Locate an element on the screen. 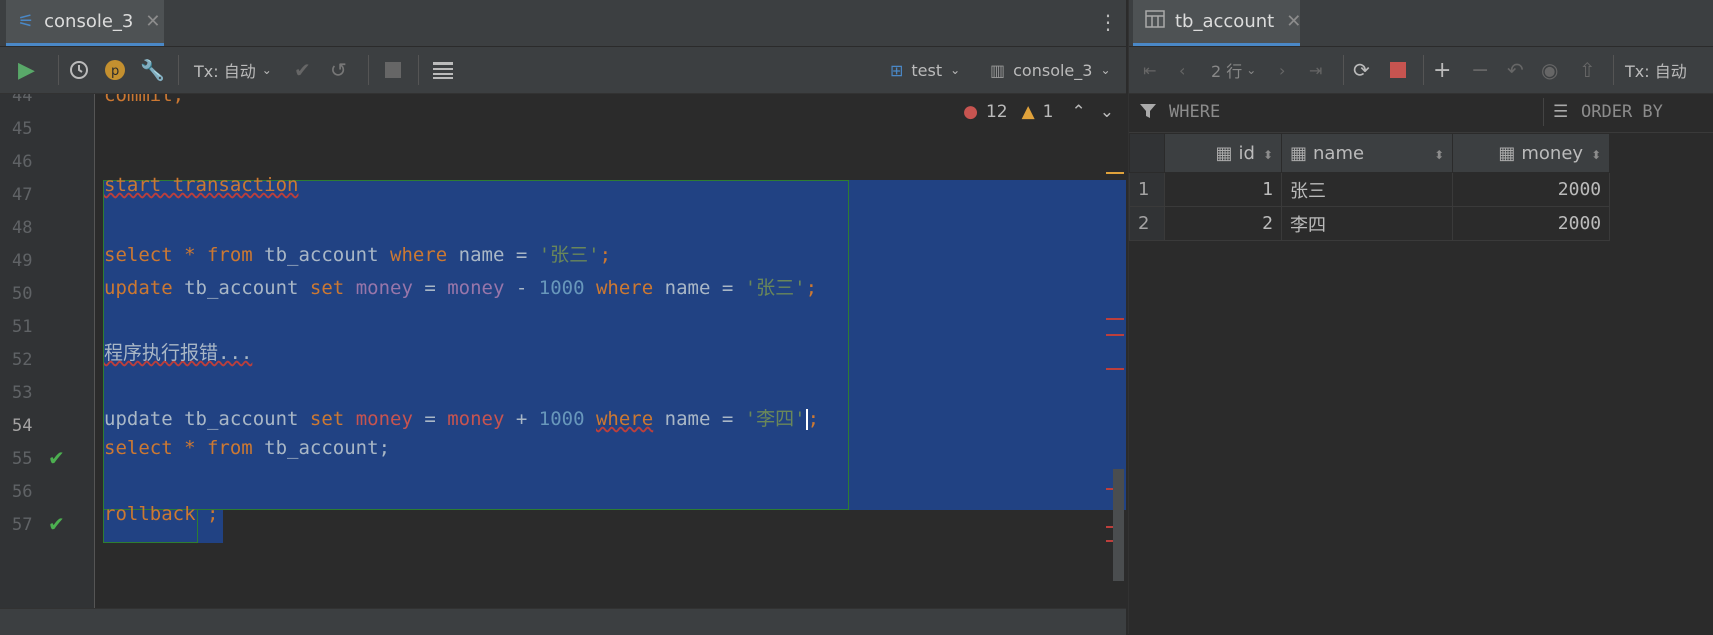 This screenshot has width=1713, height=635. executed-check-icon: ✔ is located at coordinates (56, 524).